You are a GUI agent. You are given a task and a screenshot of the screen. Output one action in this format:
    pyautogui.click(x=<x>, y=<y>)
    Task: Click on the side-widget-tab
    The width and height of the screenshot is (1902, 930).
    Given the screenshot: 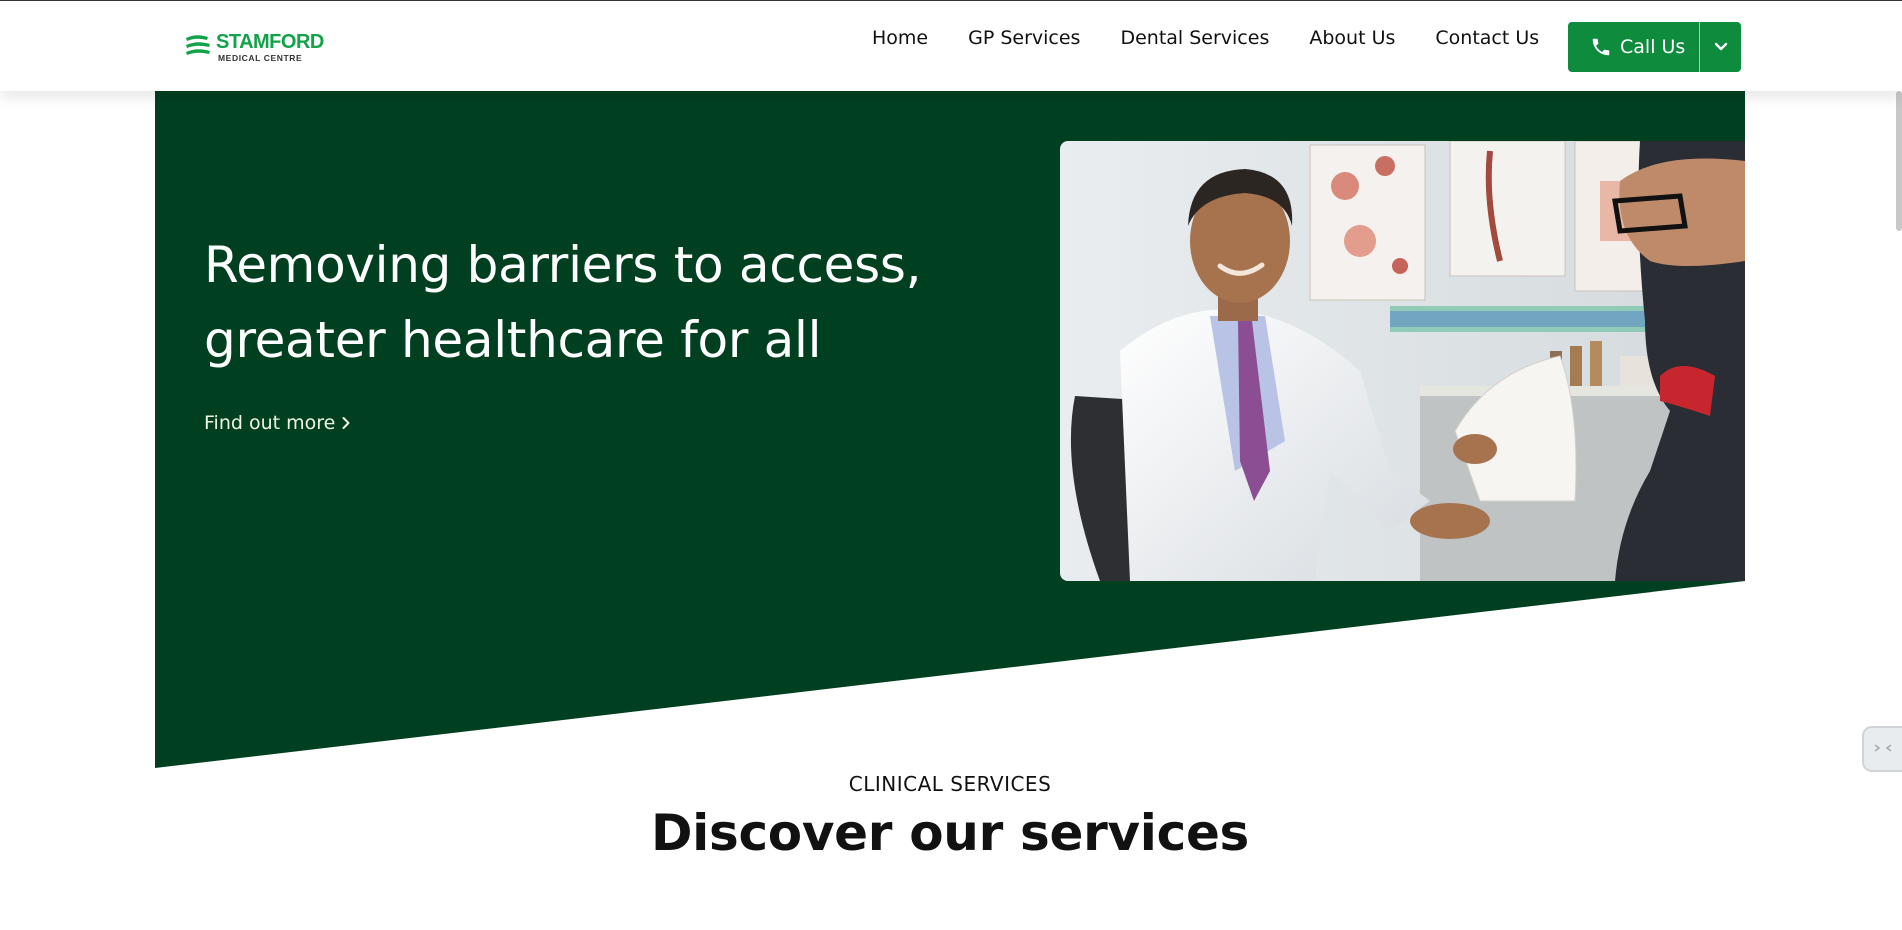 What is the action you would take?
    pyautogui.click(x=1882, y=749)
    